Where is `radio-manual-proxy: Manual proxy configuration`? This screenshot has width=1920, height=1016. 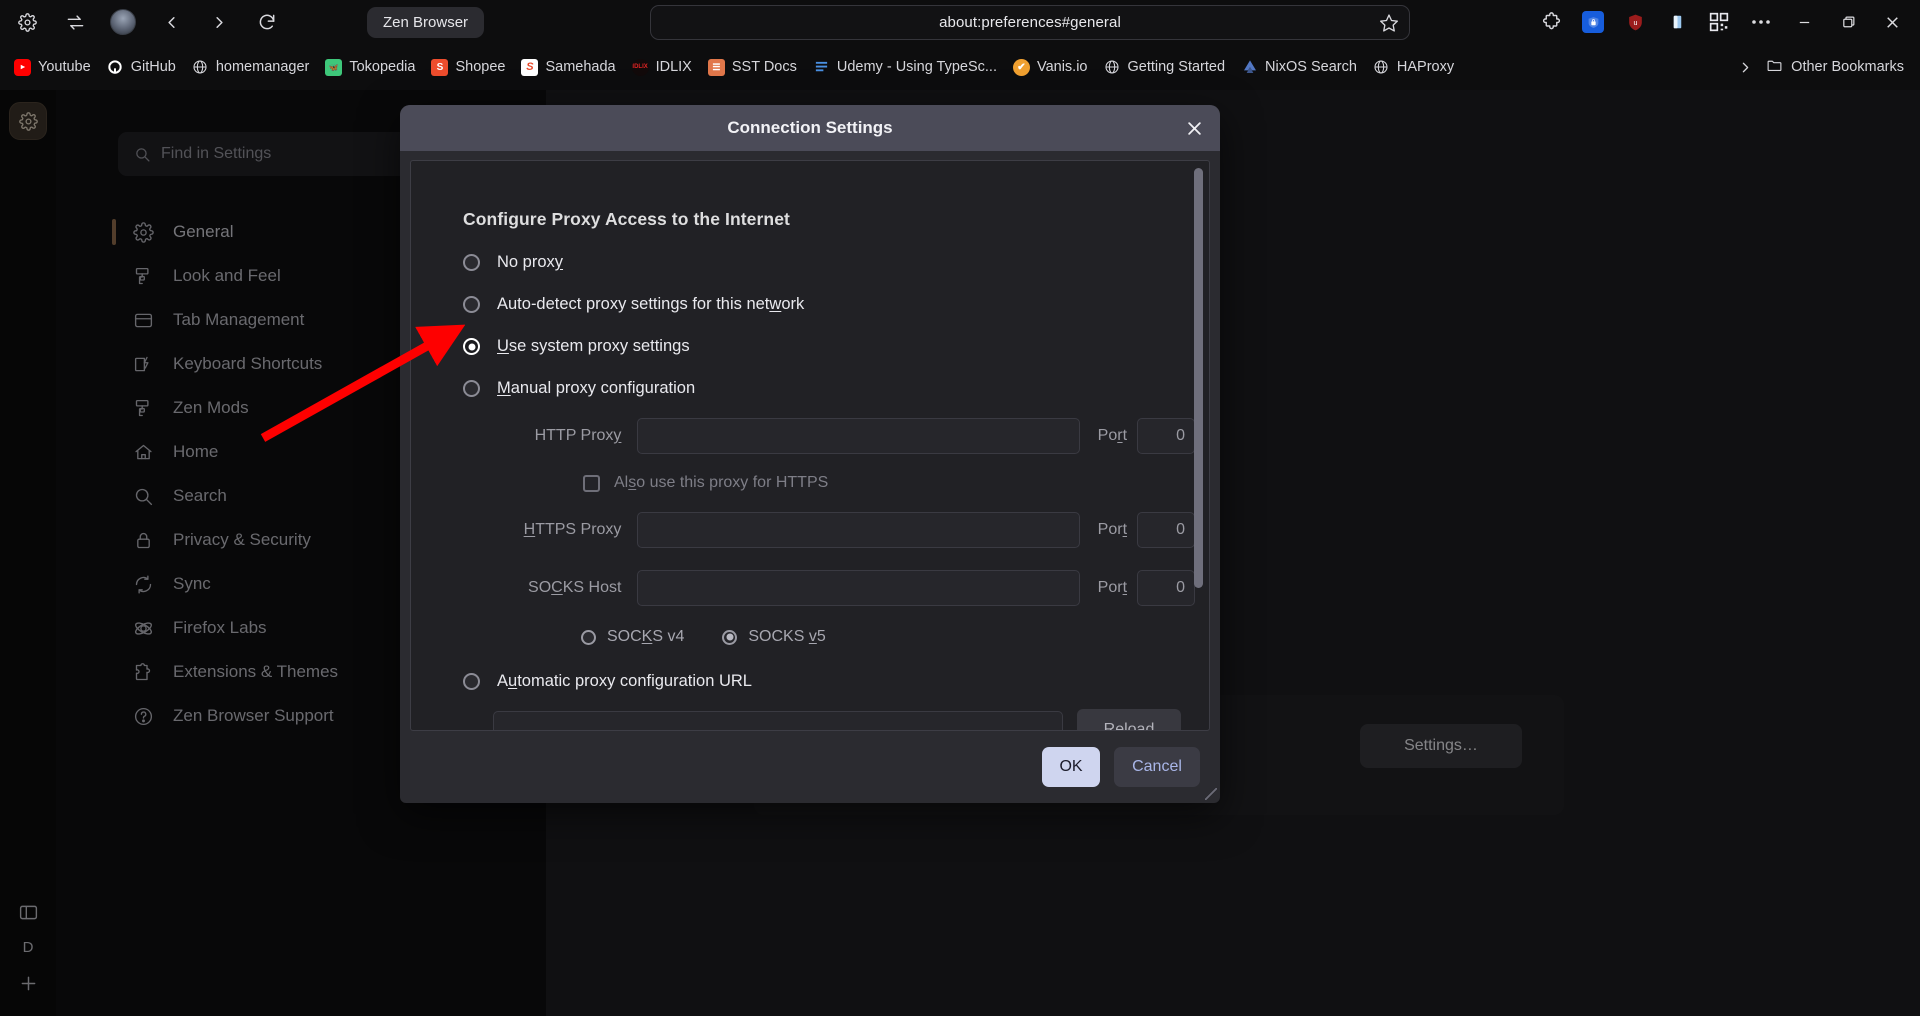
radio-manual-proxy: Manual proxy configuration is located at coordinates (829, 388).